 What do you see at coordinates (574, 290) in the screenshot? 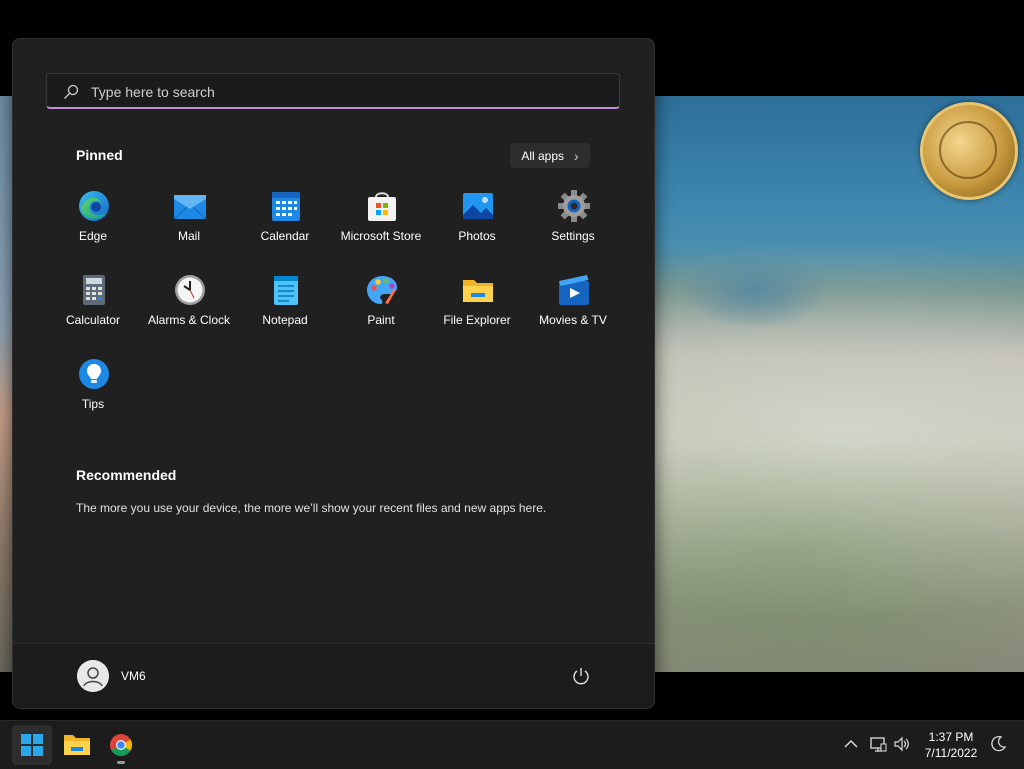
I see `movies-tv-icon` at bounding box center [574, 290].